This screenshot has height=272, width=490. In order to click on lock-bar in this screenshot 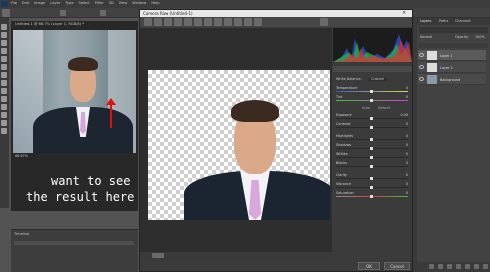, I will do `click(453, 45)`.